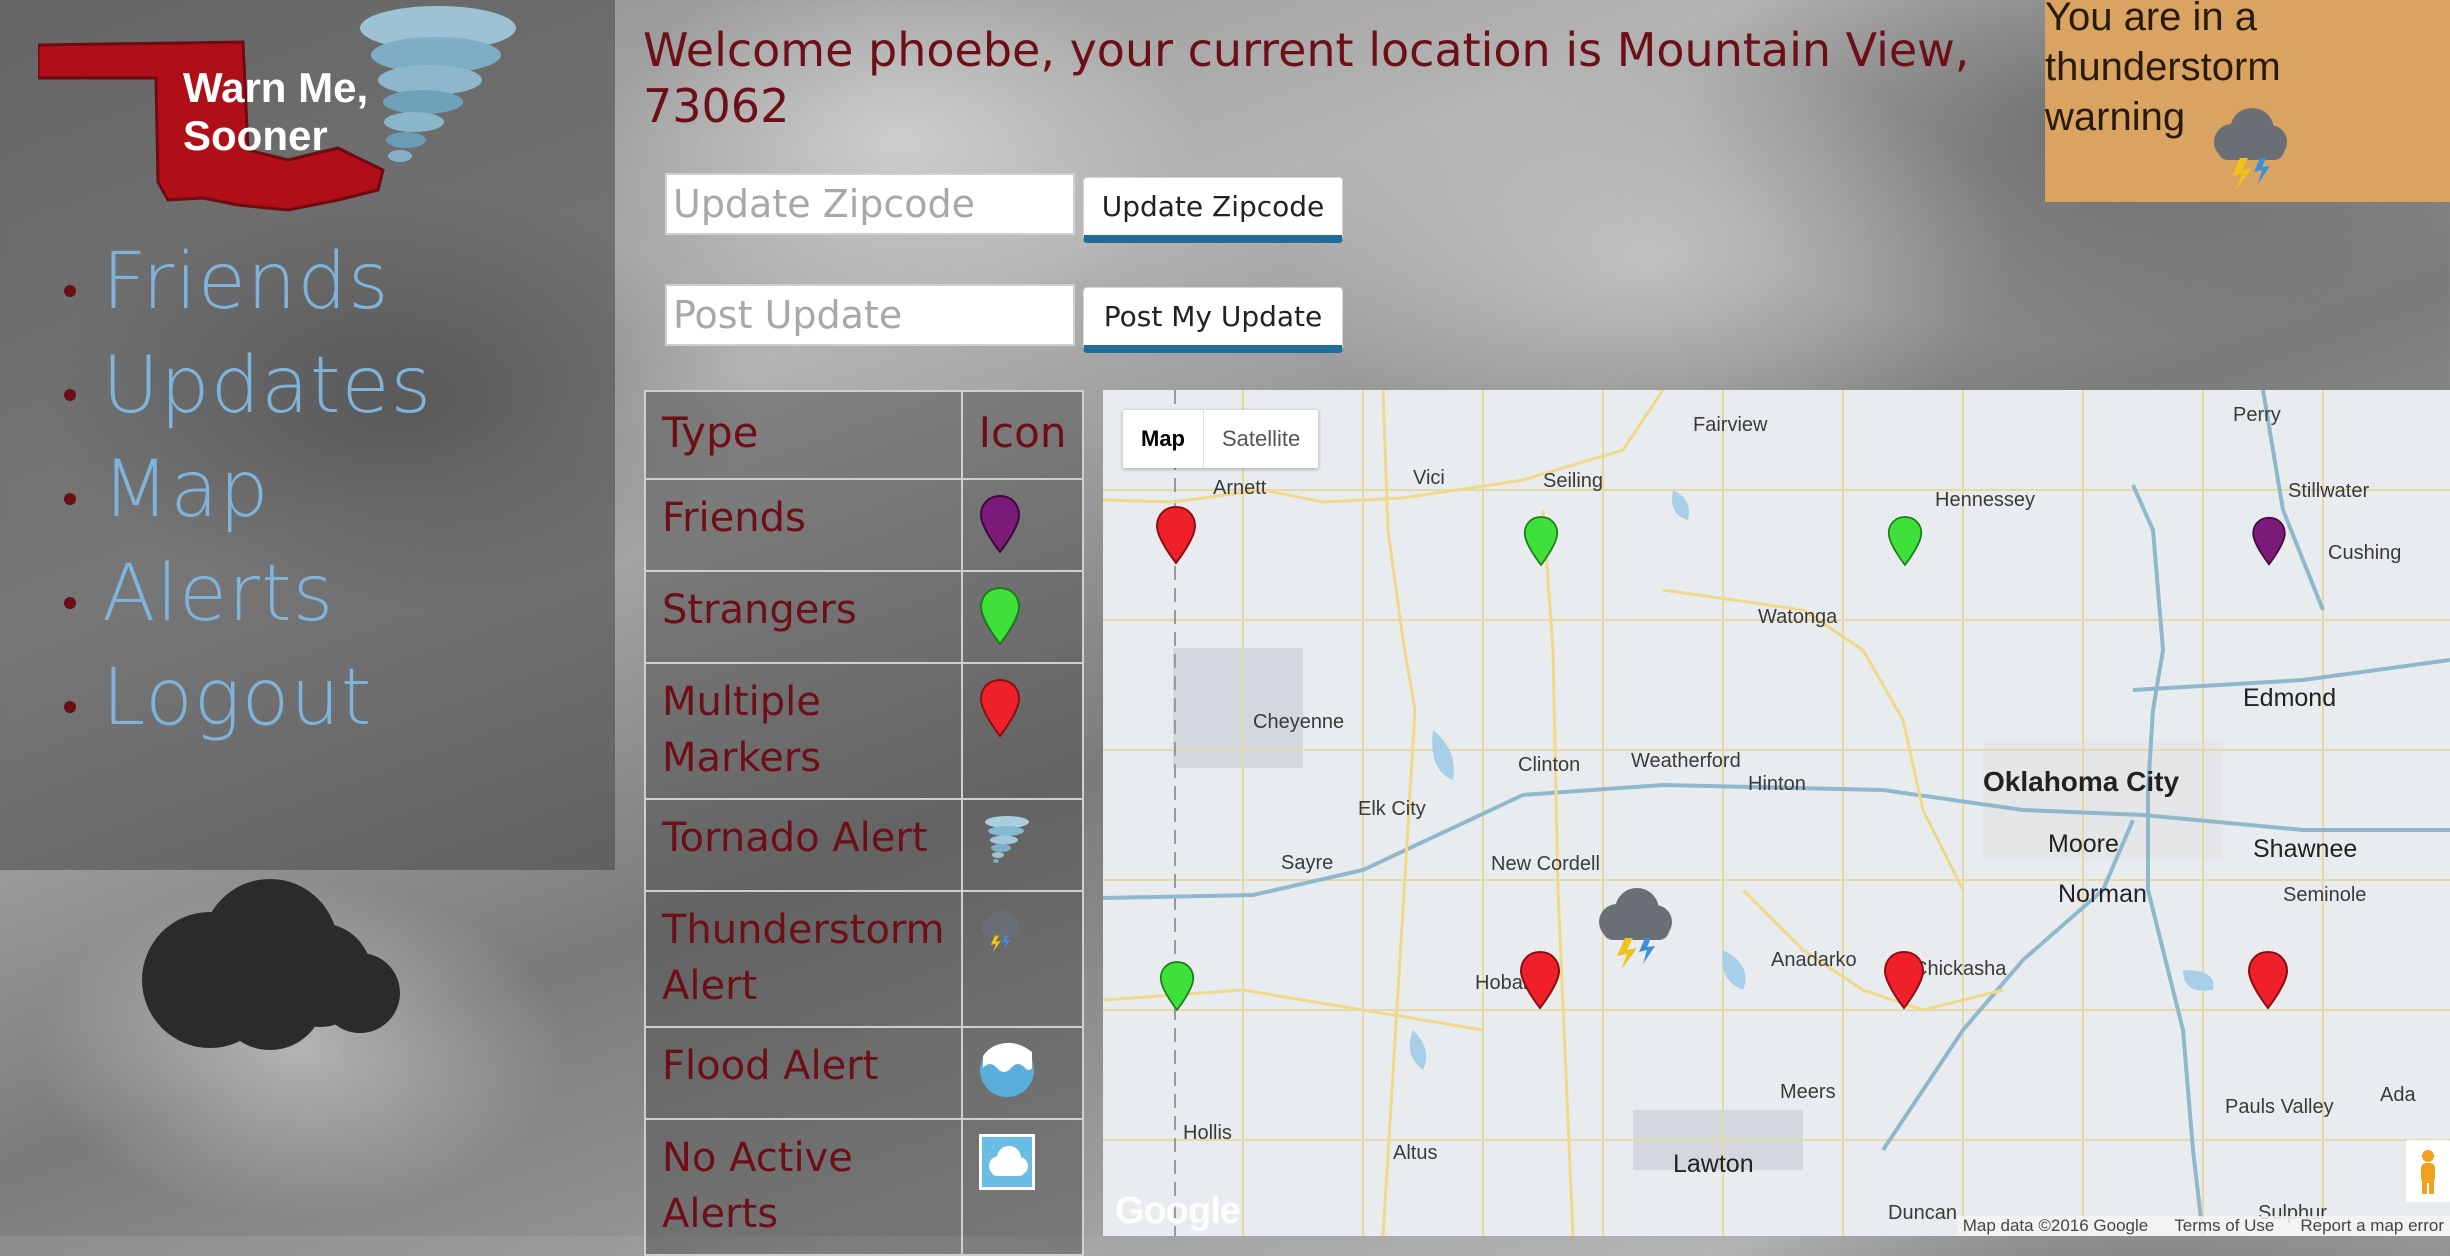  What do you see at coordinates (1798, 617) in the screenshot?
I see `map-city-label: Watonga` at bounding box center [1798, 617].